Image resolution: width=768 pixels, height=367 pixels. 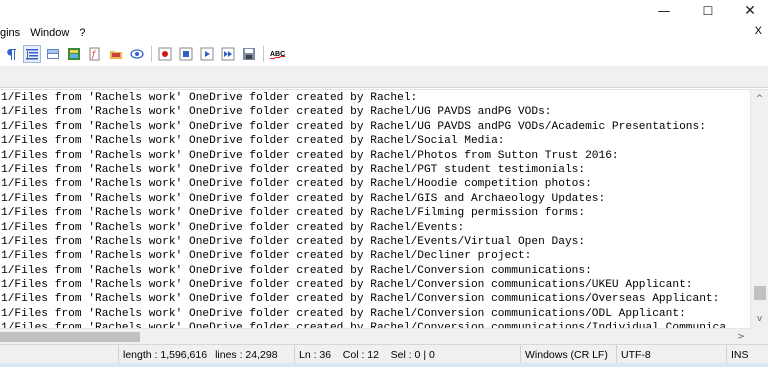 What do you see at coordinates (59, 354) in the screenshot?
I see `status-field-blank` at bounding box center [59, 354].